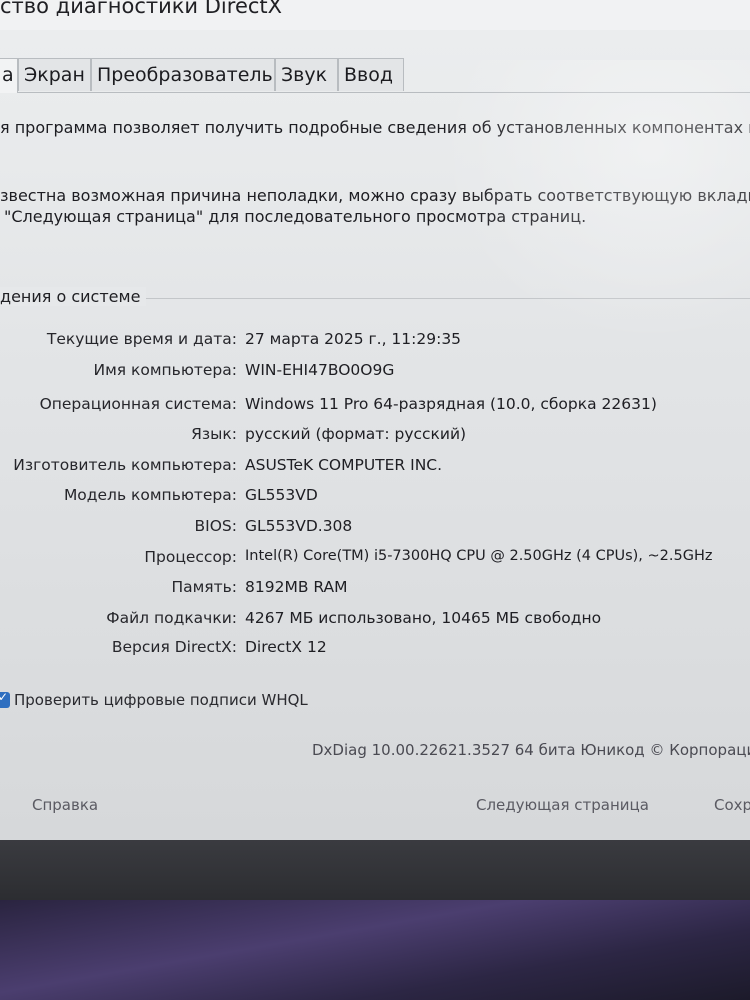 This screenshot has width=750, height=1000. What do you see at coordinates (214, 434) in the screenshot?
I see `info-label: Язык:` at bounding box center [214, 434].